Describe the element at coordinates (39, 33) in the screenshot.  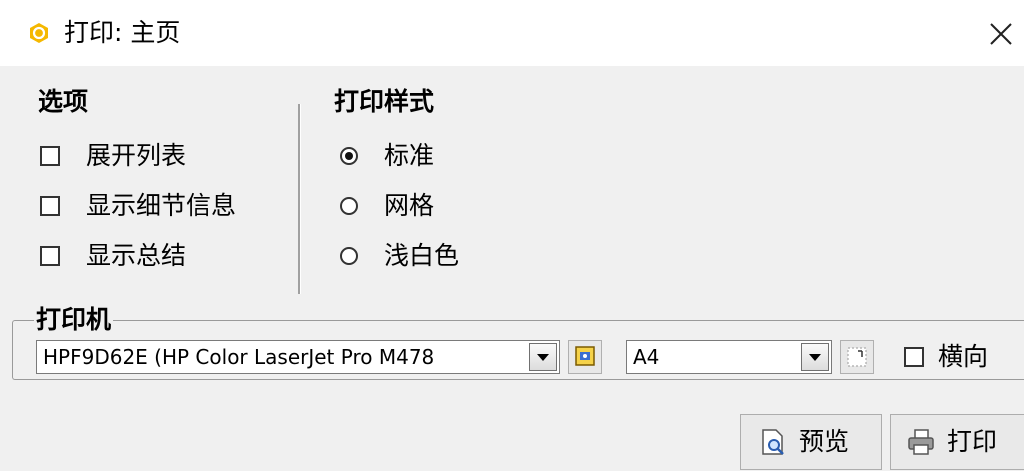
I see `hexagon-logo-icon` at that location.